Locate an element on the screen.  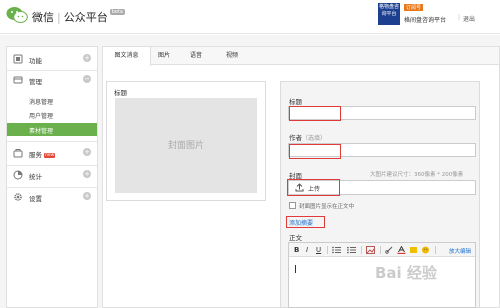
unordered-list-icon is located at coordinates (351, 250).